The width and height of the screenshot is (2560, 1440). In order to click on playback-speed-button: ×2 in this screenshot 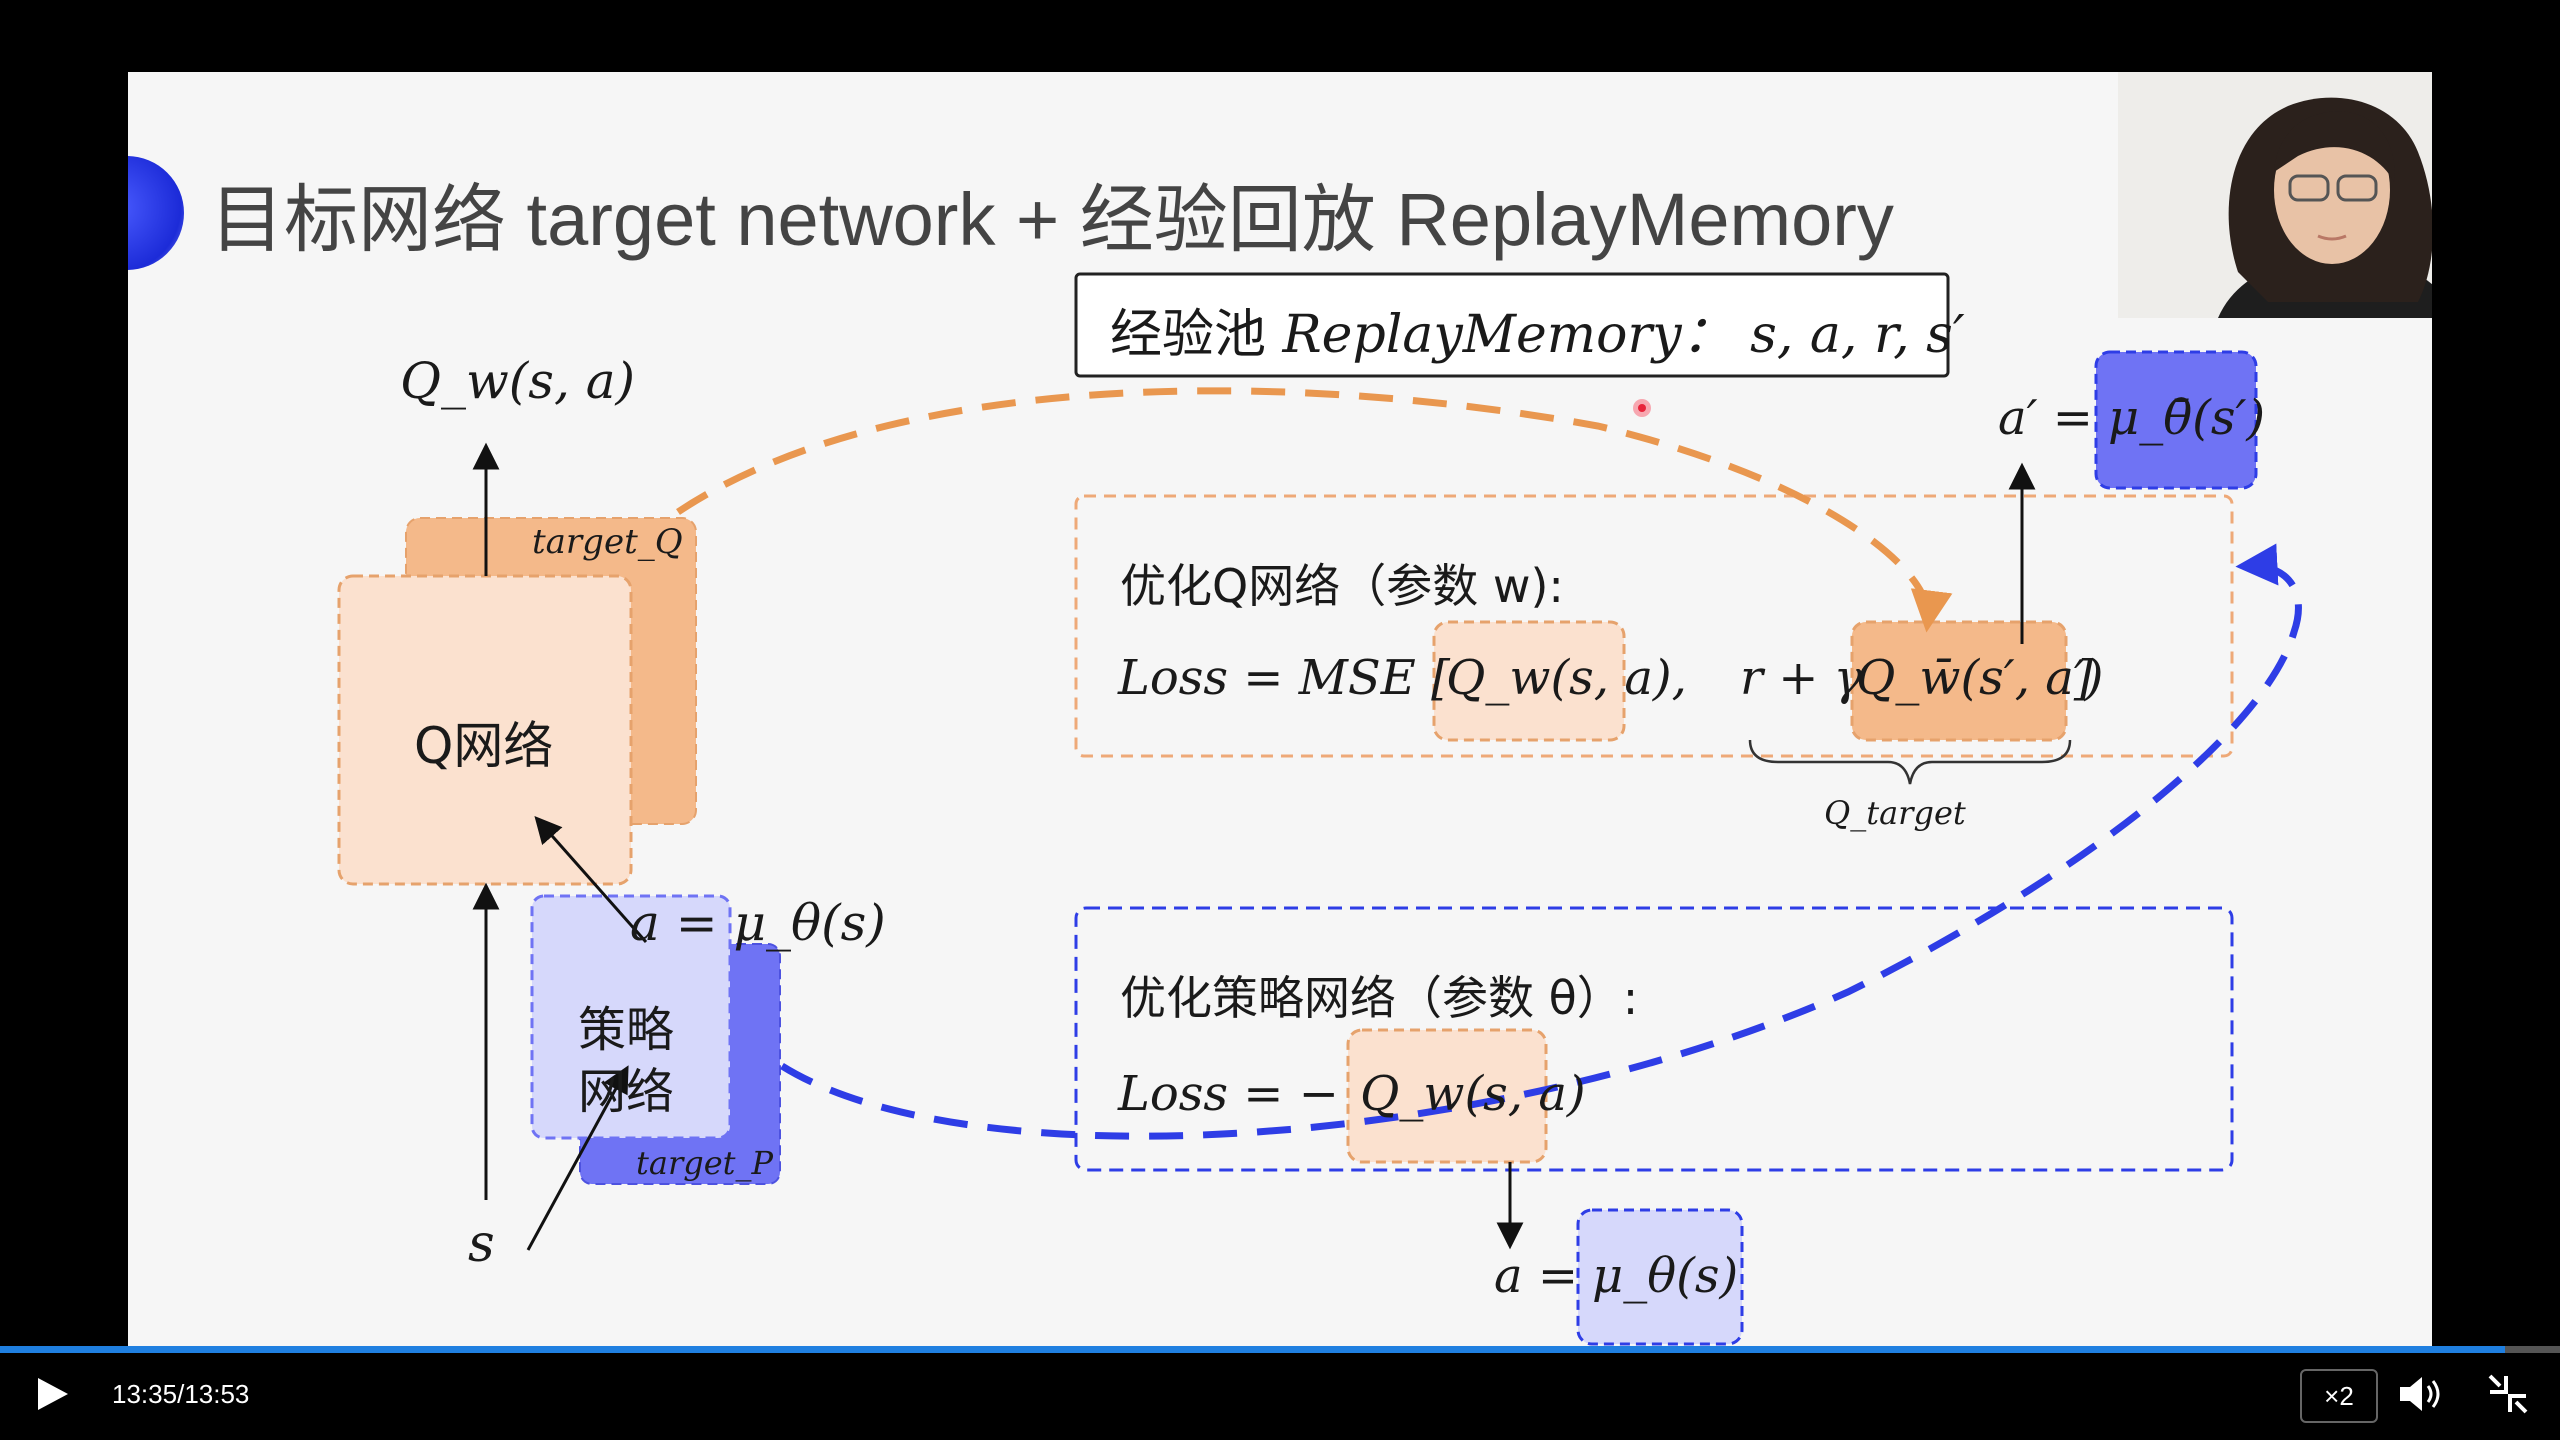, I will do `click(2339, 1396)`.